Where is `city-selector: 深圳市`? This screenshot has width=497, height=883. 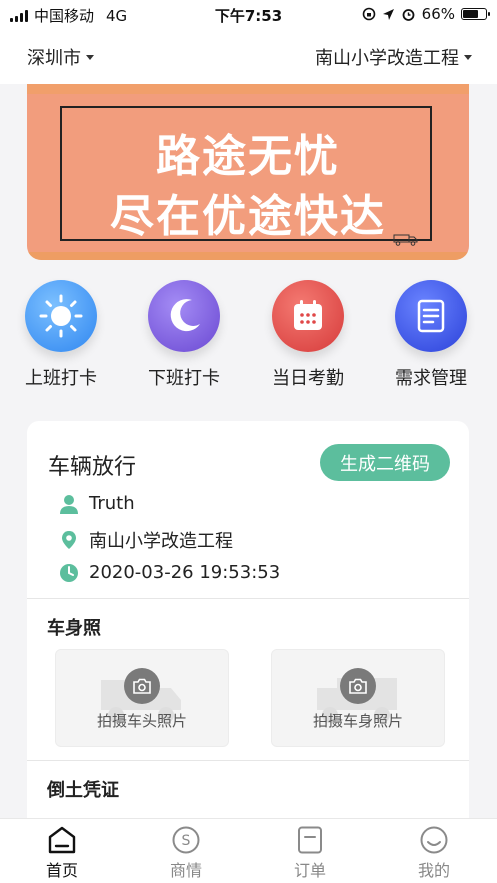
city-selector: 深圳市 is located at coordinates (60, 57).